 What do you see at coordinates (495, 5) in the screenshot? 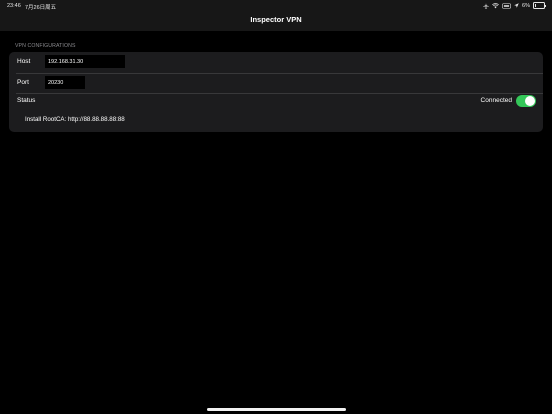
I see `wifi-icon` at bounding box center [495, 5].